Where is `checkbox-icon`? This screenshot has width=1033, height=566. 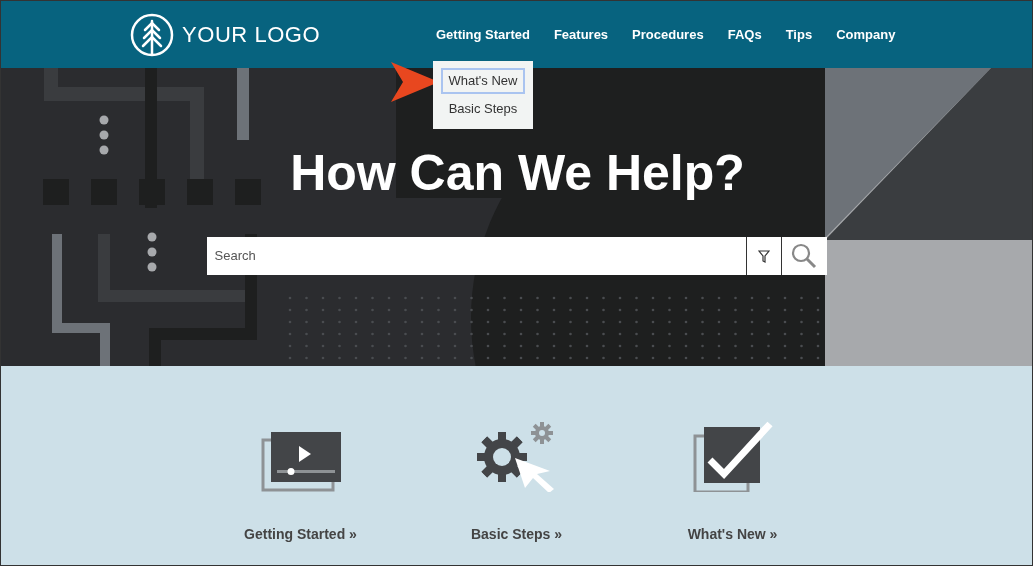 checkbox-icon is located at coordinates (732, 456).